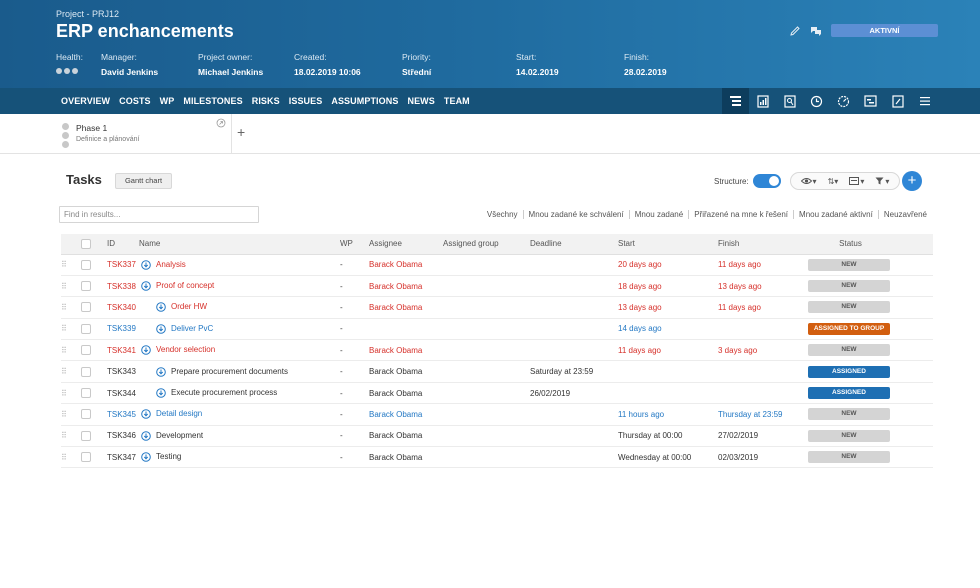 This screenshot has width=980, height=588. Describe the element at coordinates (341, 329) in the screenshot. I see `task-wp: -` at that location.